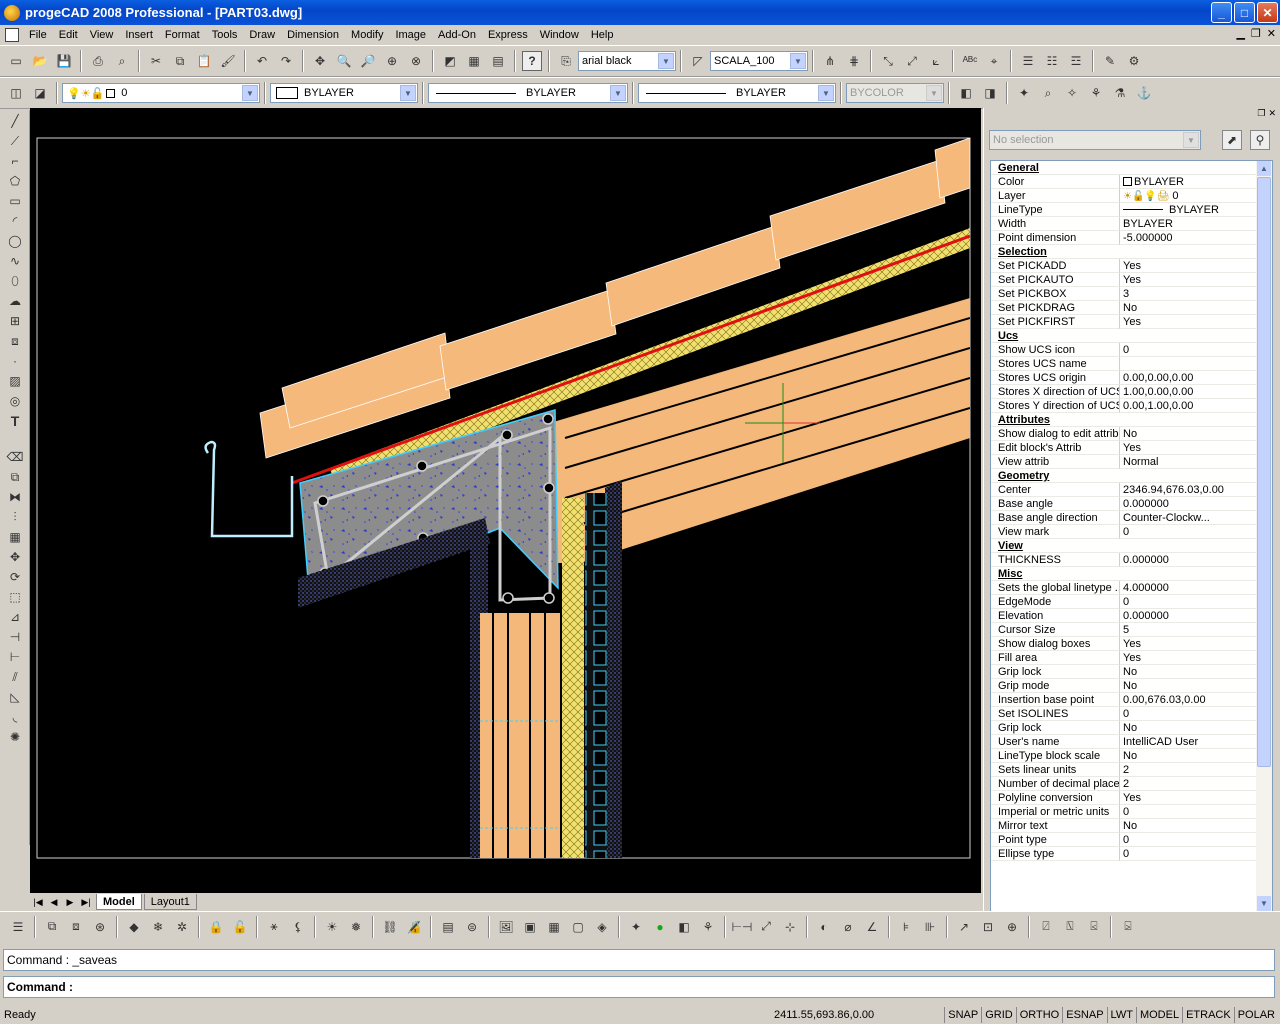  Describe the element at coordinates (414, 927) in the screenshot. I see `padlock-icon: 🔏` at that location.